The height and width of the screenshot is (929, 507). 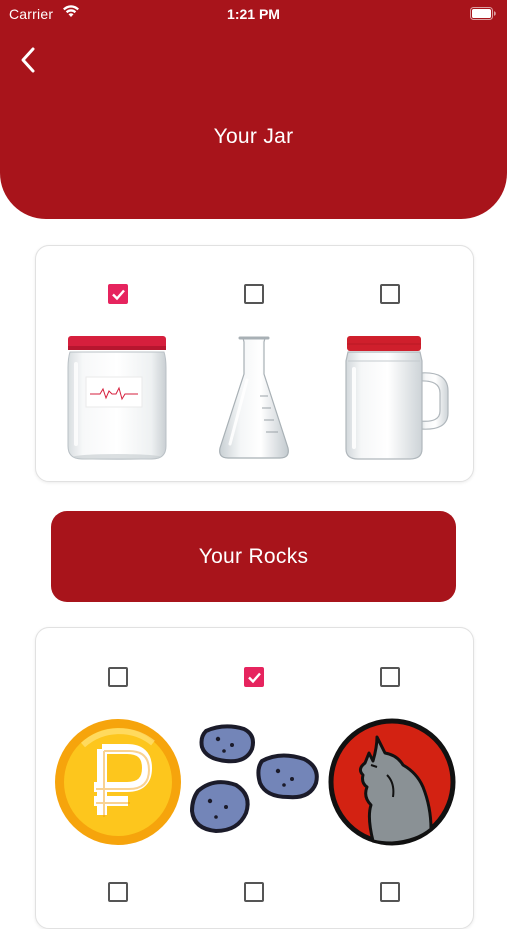 I want to click on your-rocks-label: Your Rocks, so click(x=253, y=556).